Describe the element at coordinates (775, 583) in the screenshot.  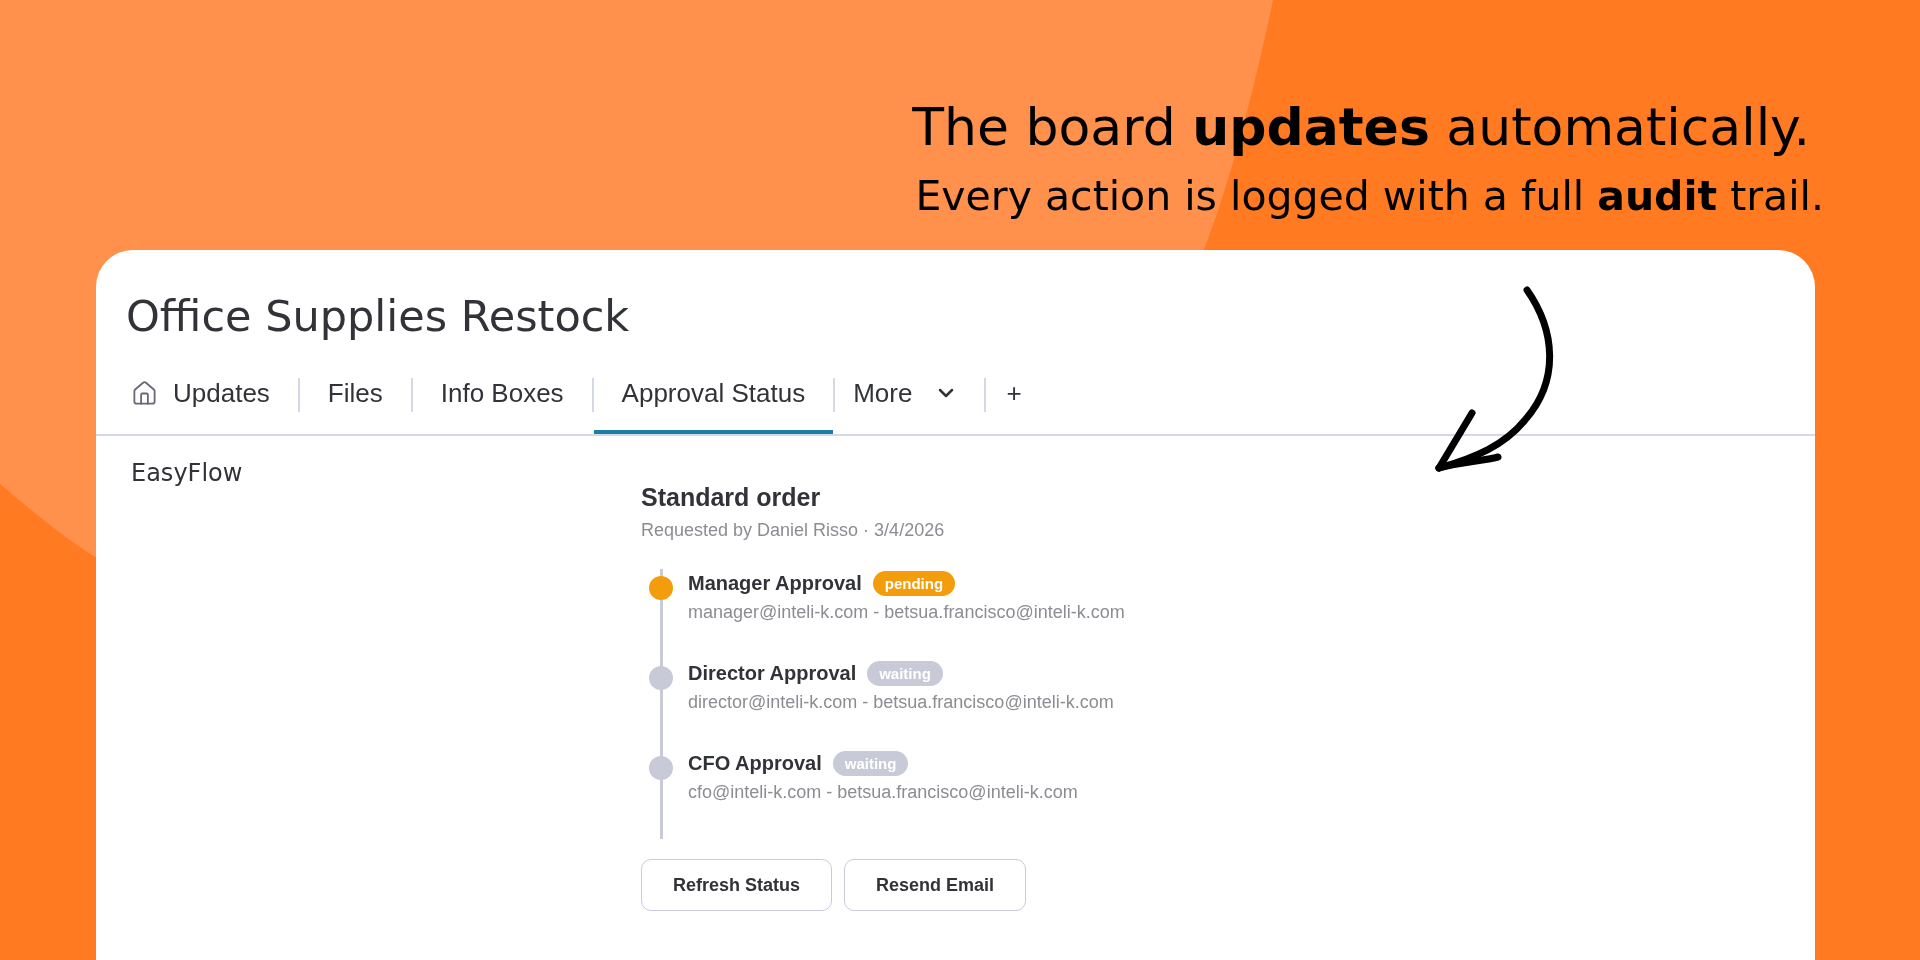
I see `step-title: Manager Approval` at that location.